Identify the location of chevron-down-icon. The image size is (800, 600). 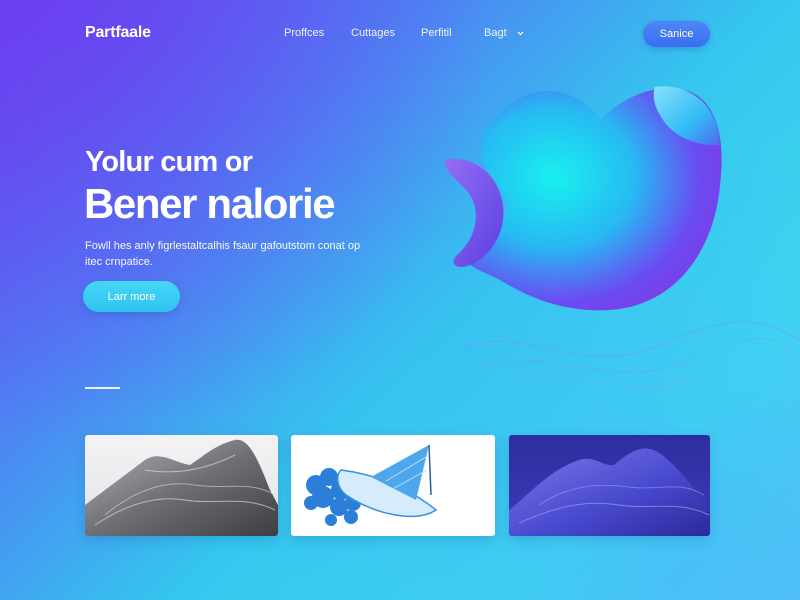
(520, 33).